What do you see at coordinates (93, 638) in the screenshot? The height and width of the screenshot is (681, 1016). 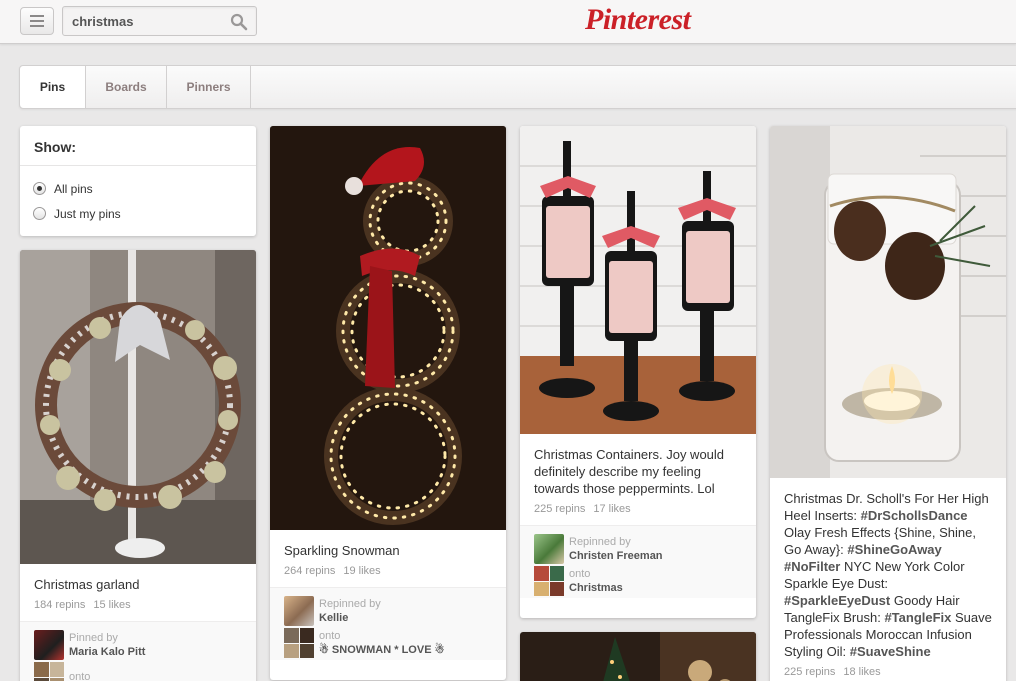 I see `pin-action-label: Pinned by` at bounding box center [93, 638].